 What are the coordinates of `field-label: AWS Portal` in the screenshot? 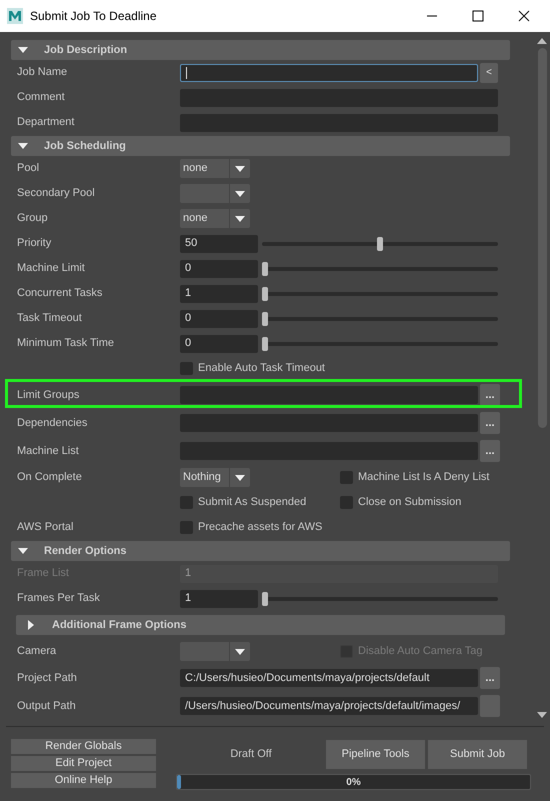 It's located at (45, 527).